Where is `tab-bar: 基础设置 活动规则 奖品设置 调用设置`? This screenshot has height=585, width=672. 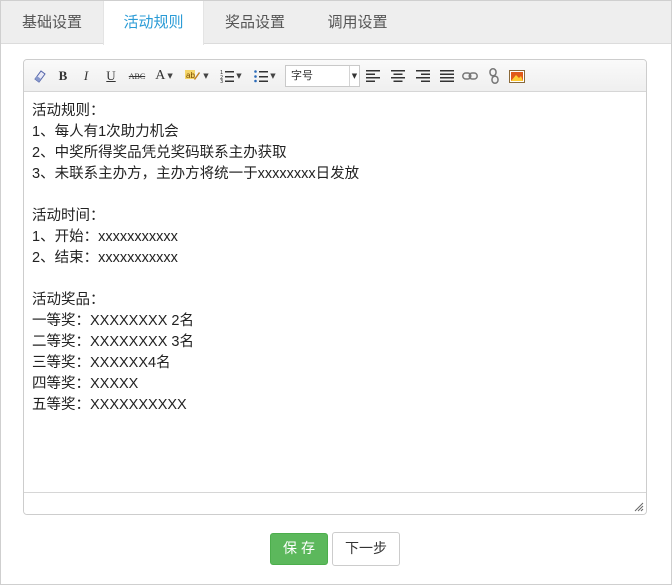 tab-bar: 基础设置 活动规则 奖品设置 调用设置 is located at coordinates (336, 23).